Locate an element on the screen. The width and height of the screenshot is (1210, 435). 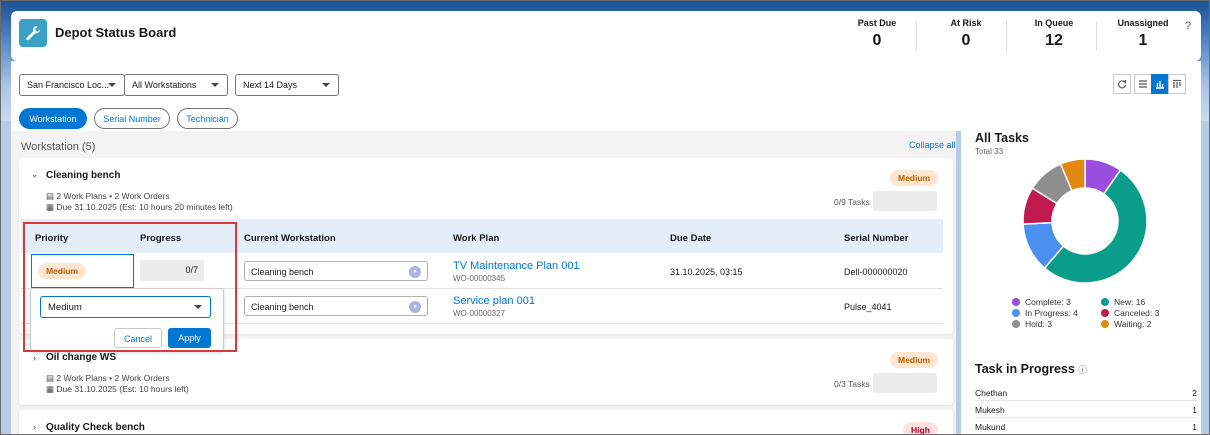
serial-number-cell: Pulse_4041 is located at coordinates (868, 307).